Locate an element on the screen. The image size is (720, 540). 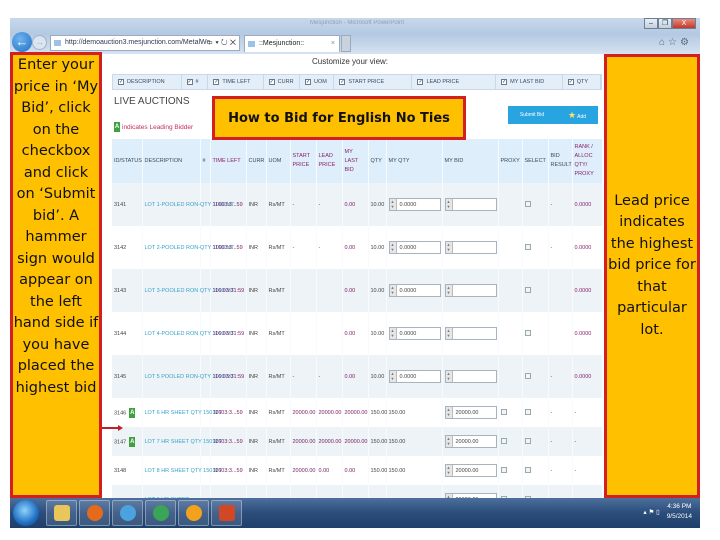
taskbar-app-firefox is located at coordinates (94, 513).